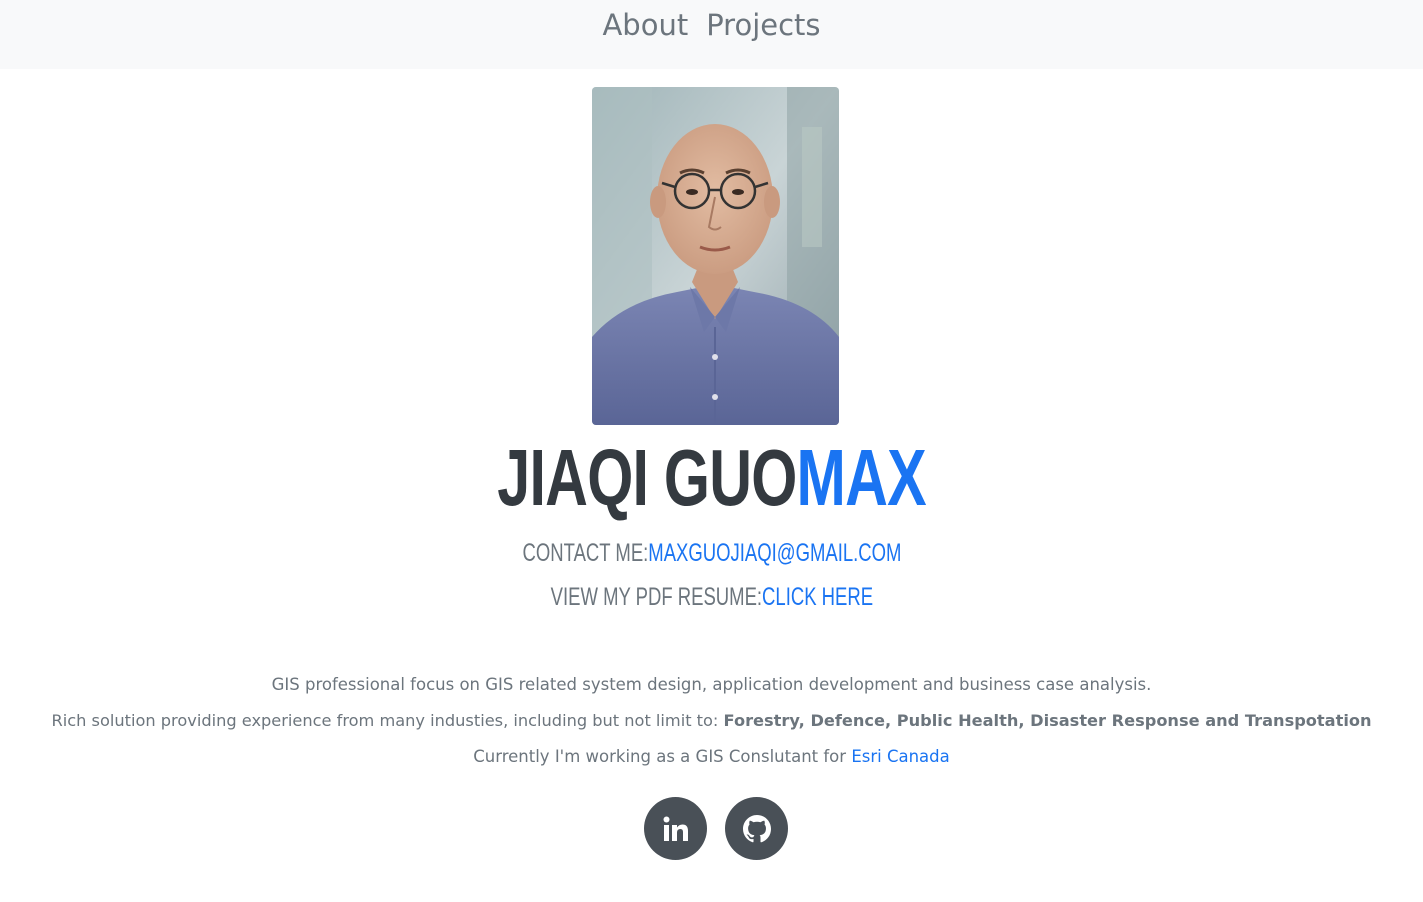  I want to click on top-navbar: About Projects, so click(711, 34).